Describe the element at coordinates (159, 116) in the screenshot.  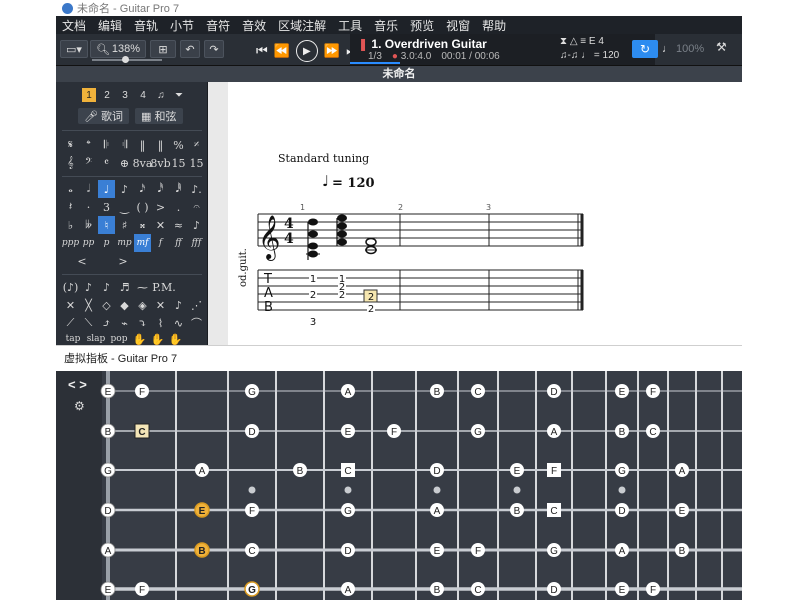
I see `chords-button: ▦ 和弦` at that location.